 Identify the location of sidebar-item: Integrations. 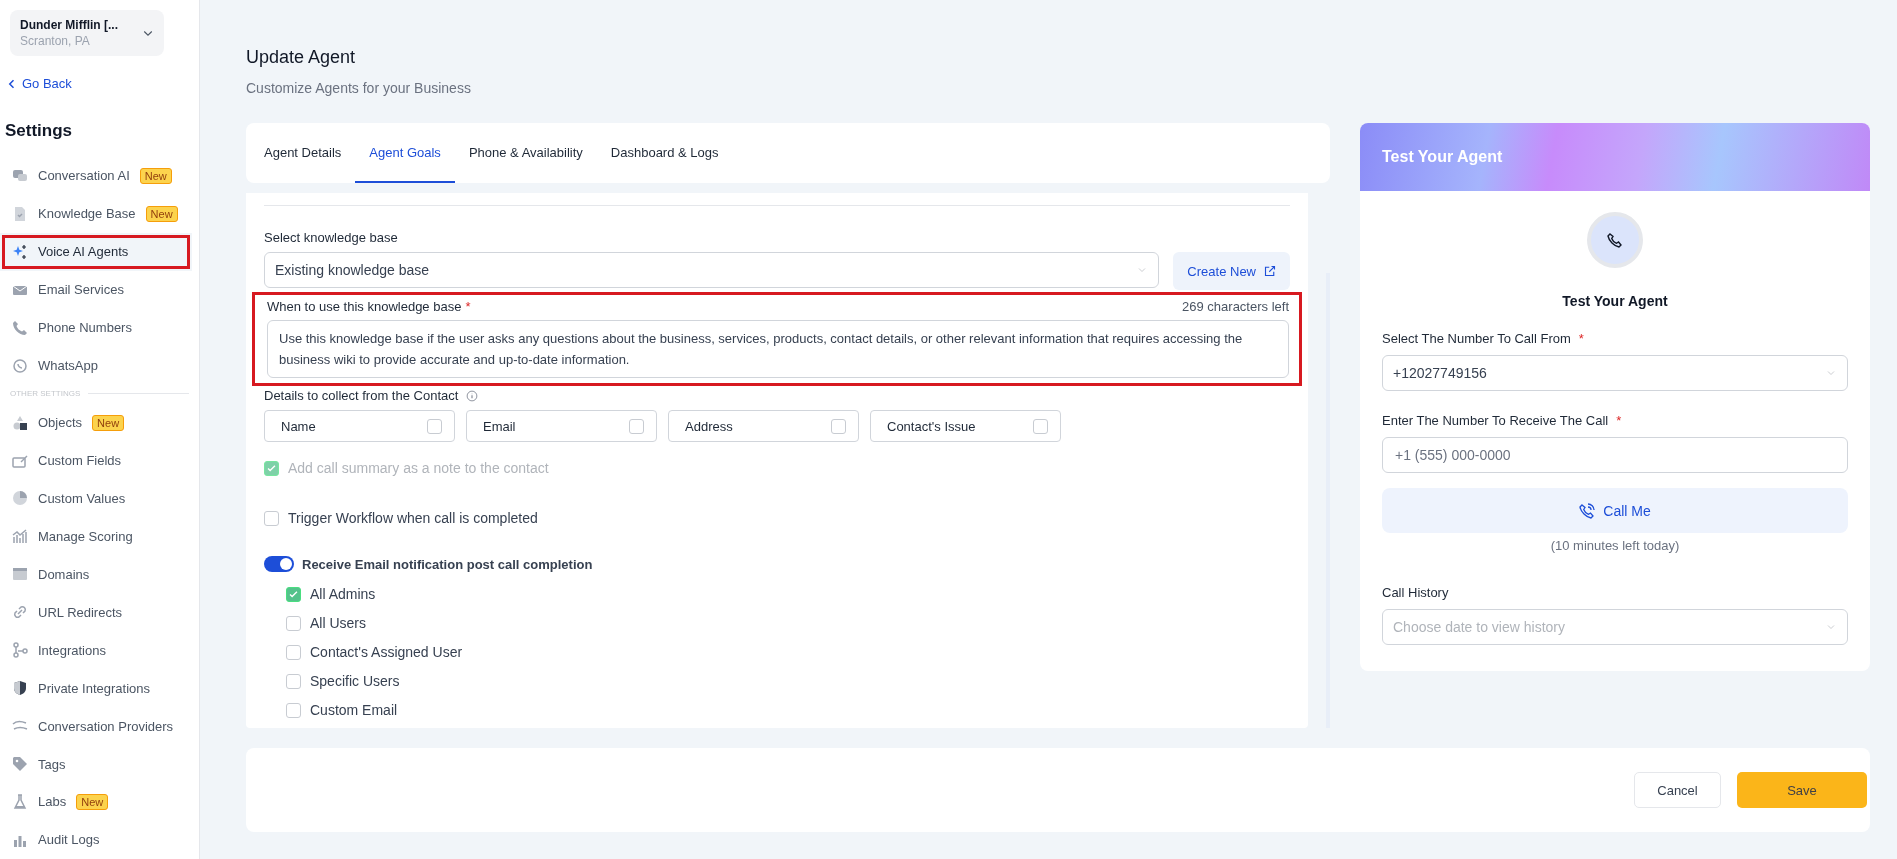
(99, 650).